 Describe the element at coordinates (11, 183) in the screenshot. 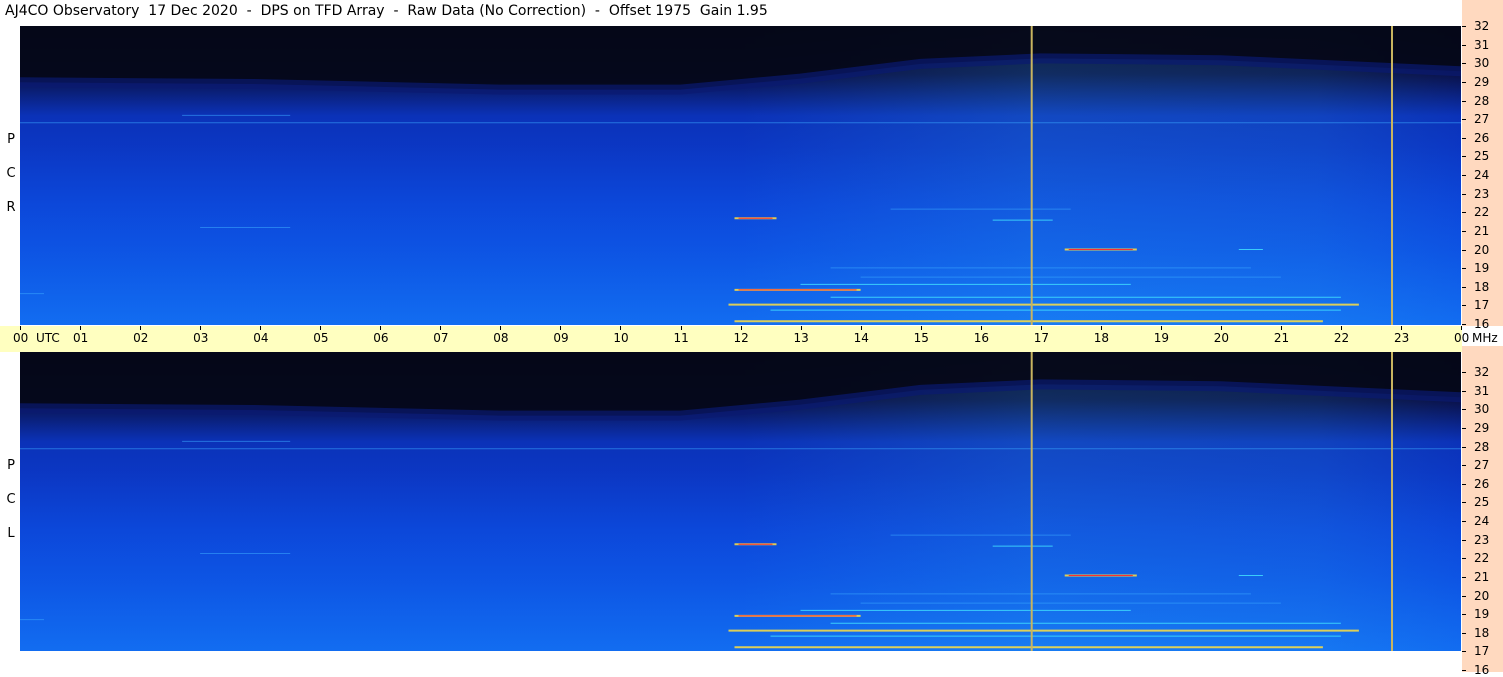

I see `rcp-label: P C R` at that location.